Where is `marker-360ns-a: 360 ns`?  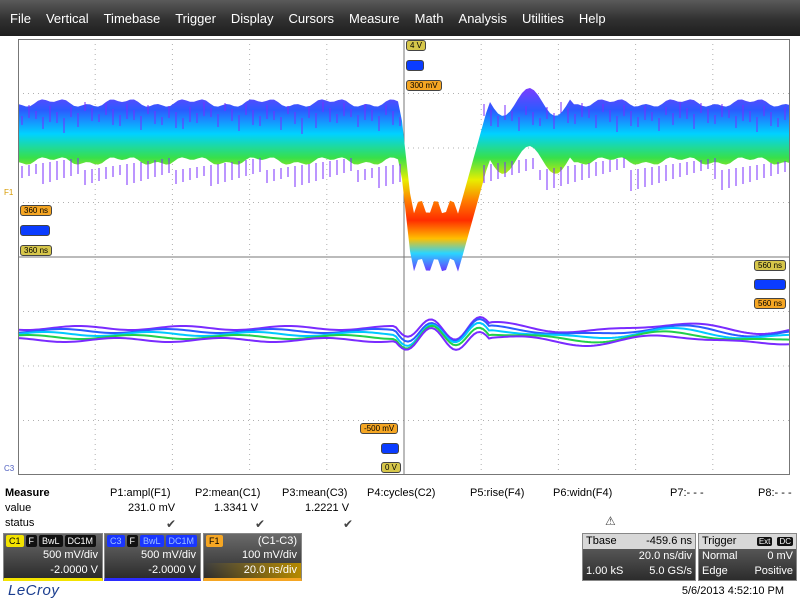 marker-360ns-a: 360 ns is located at coordinates (36, 210).